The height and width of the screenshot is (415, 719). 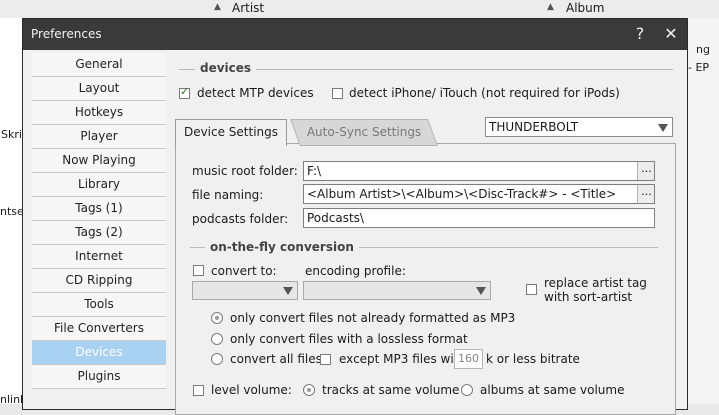 I want to click on nav-item-now-playing: Now Playing, so click(x=99, y=161).